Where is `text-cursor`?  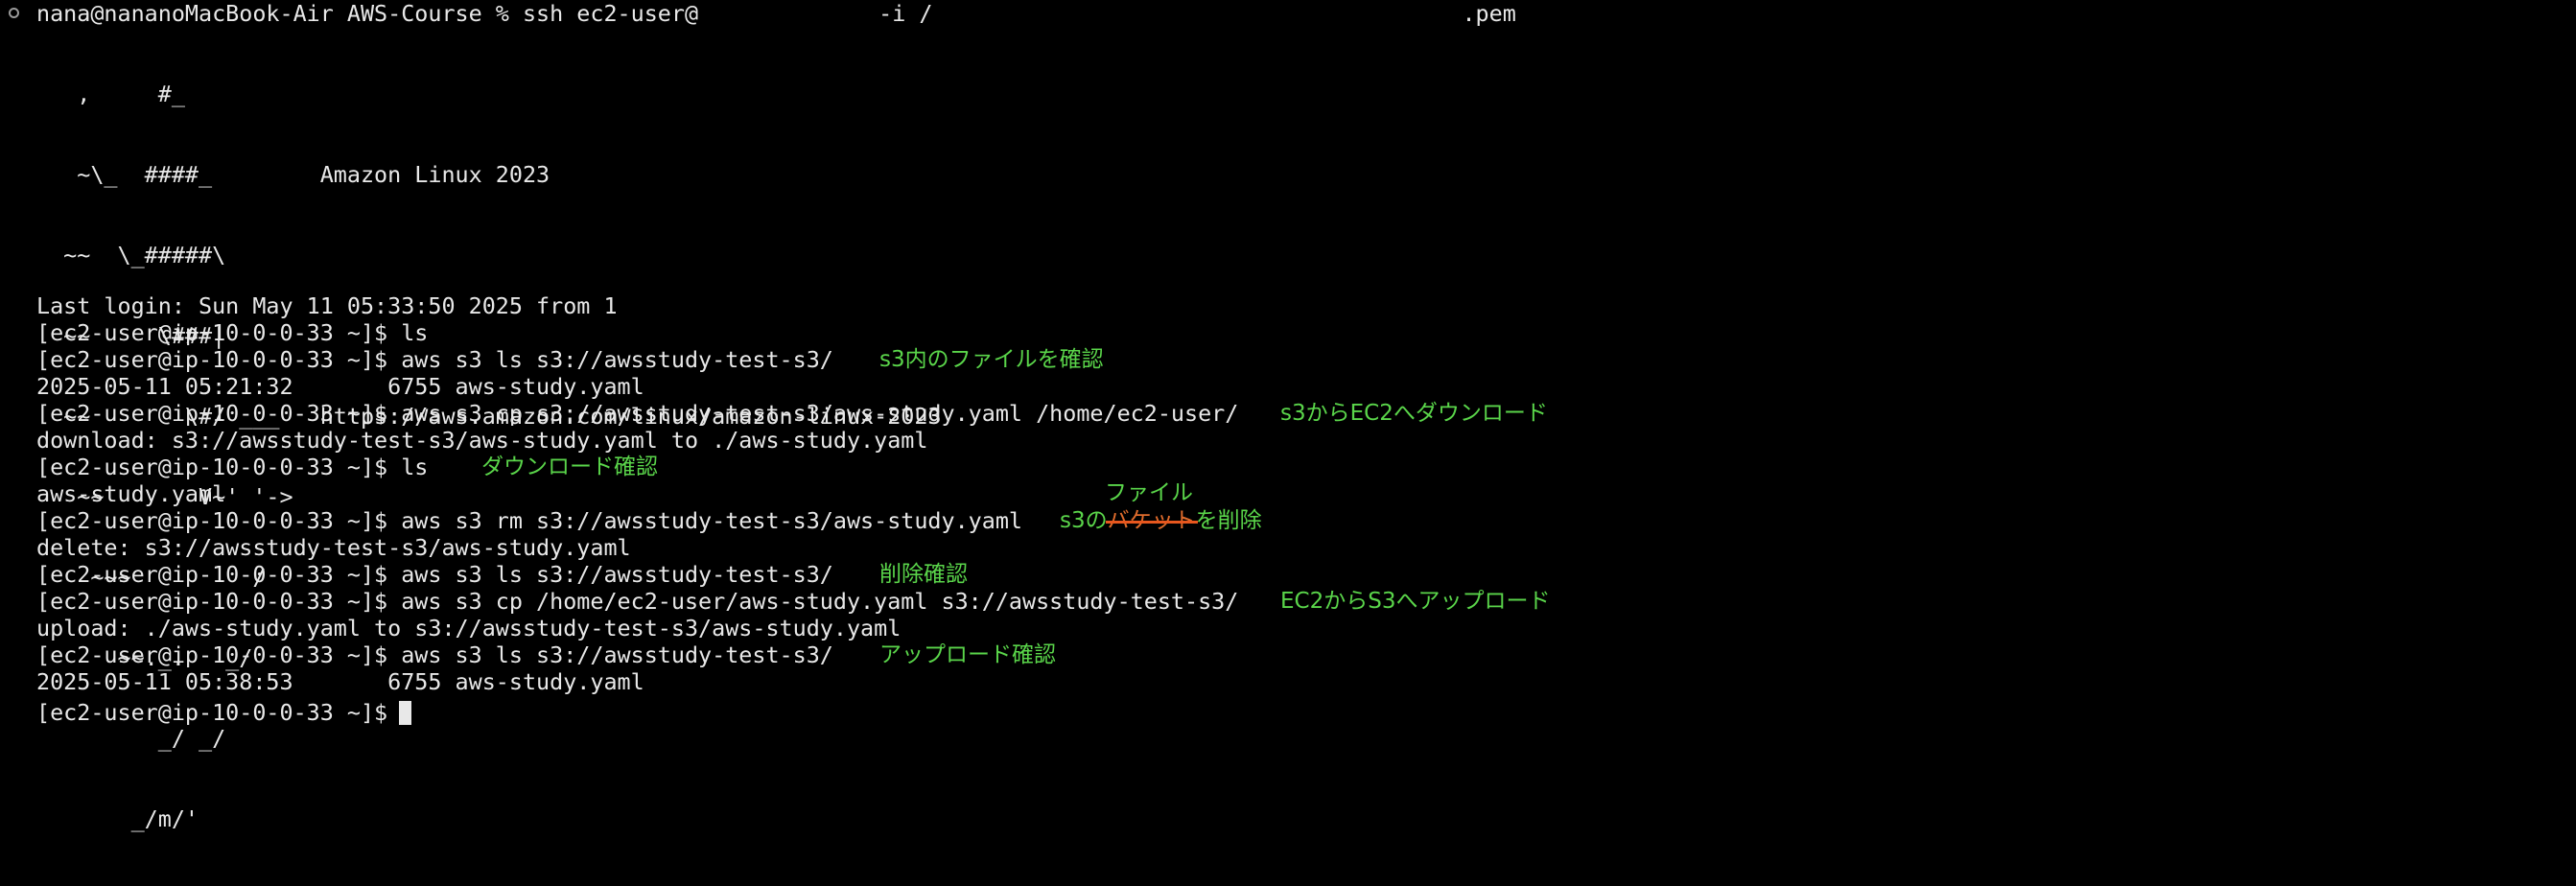
text-cursor is located at coordinates (405, 713).